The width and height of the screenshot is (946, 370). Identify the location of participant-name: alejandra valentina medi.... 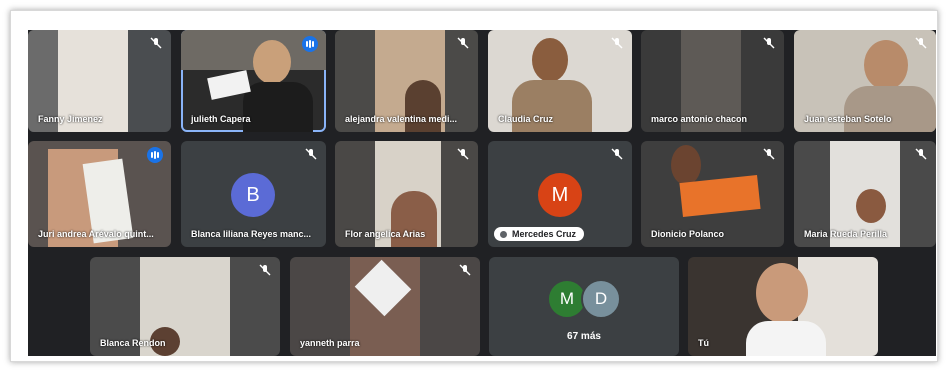
(401, 119).